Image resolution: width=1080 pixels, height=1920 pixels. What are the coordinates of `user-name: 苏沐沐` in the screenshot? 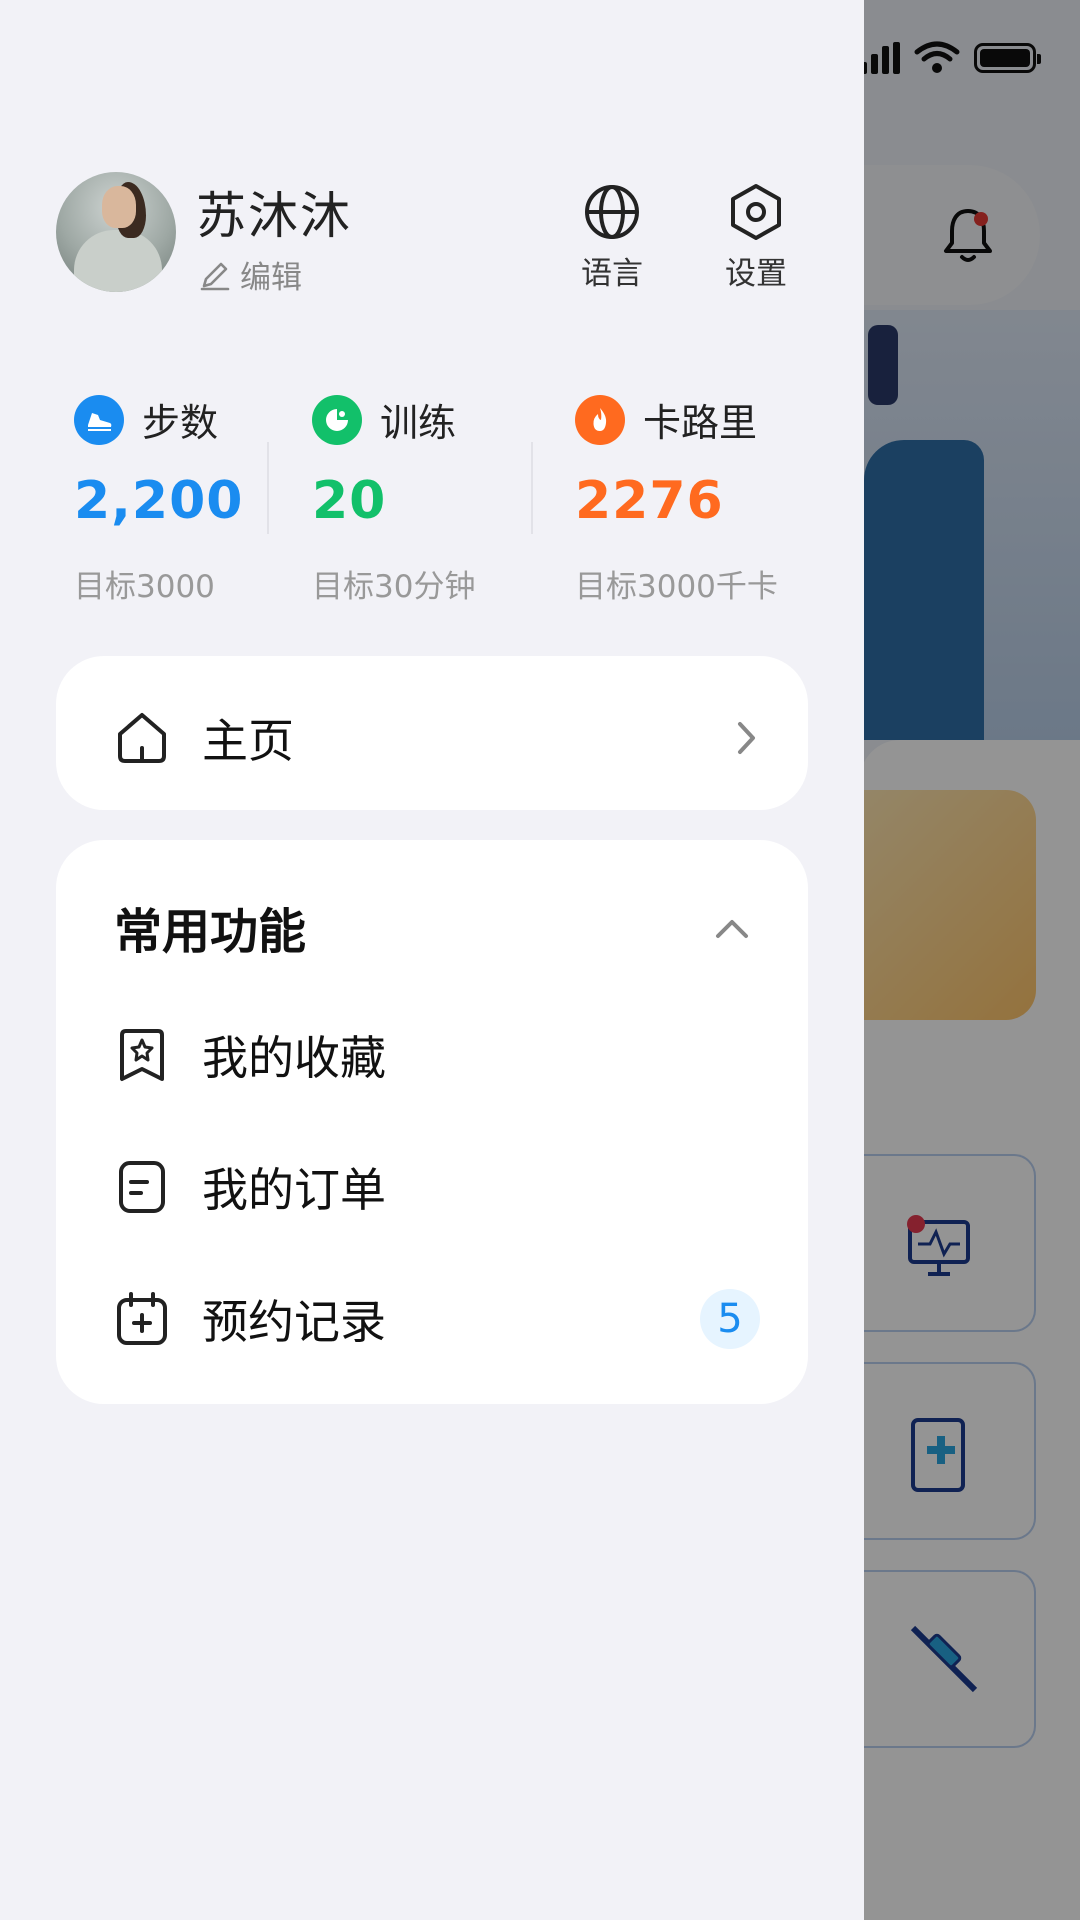 It's located at (274, 216).